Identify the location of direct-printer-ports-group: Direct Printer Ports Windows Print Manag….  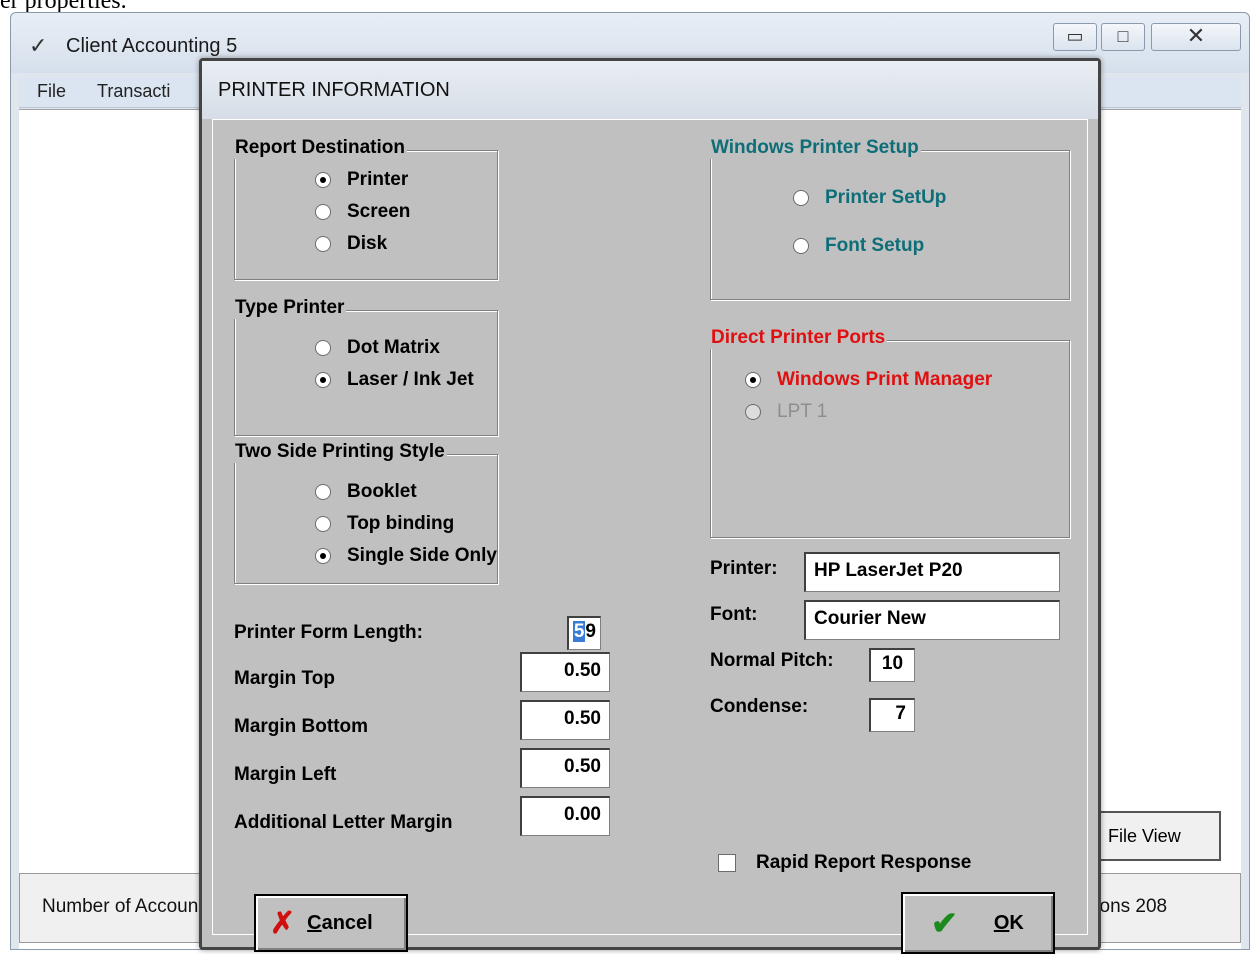
(889, 432).